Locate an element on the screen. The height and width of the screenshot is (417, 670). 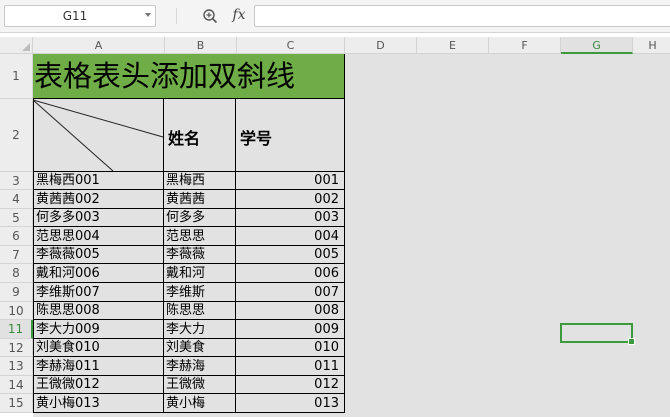
data-cell-a: 李大力009 is located at coordinates (98, 329).